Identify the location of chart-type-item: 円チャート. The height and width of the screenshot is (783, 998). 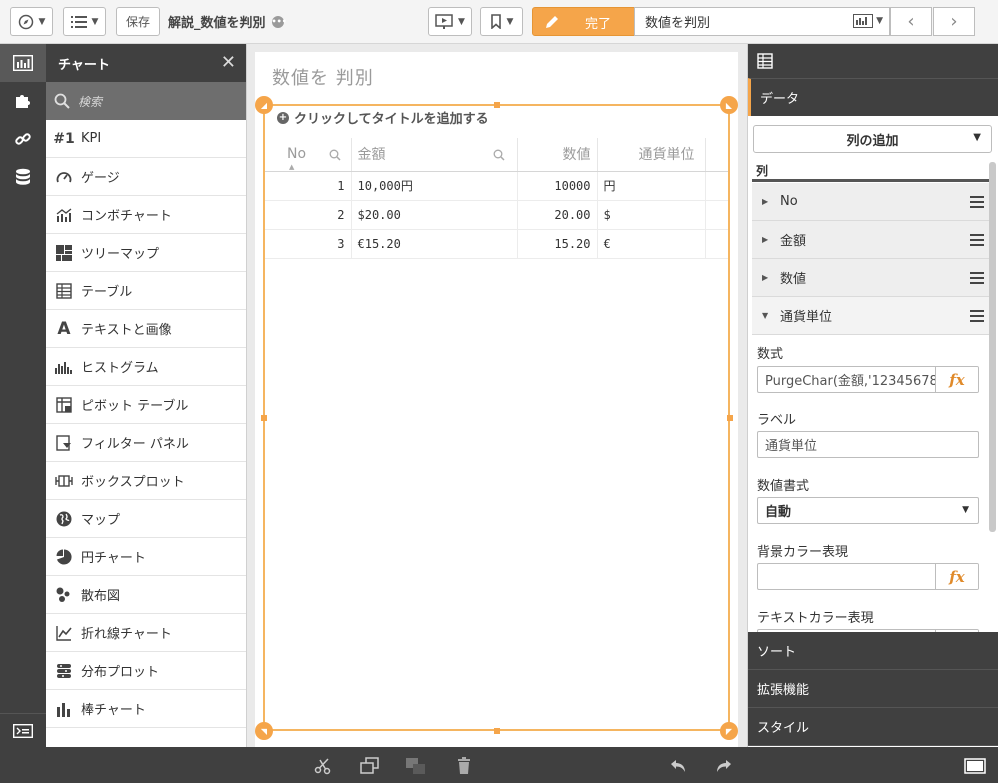
(146, 557).